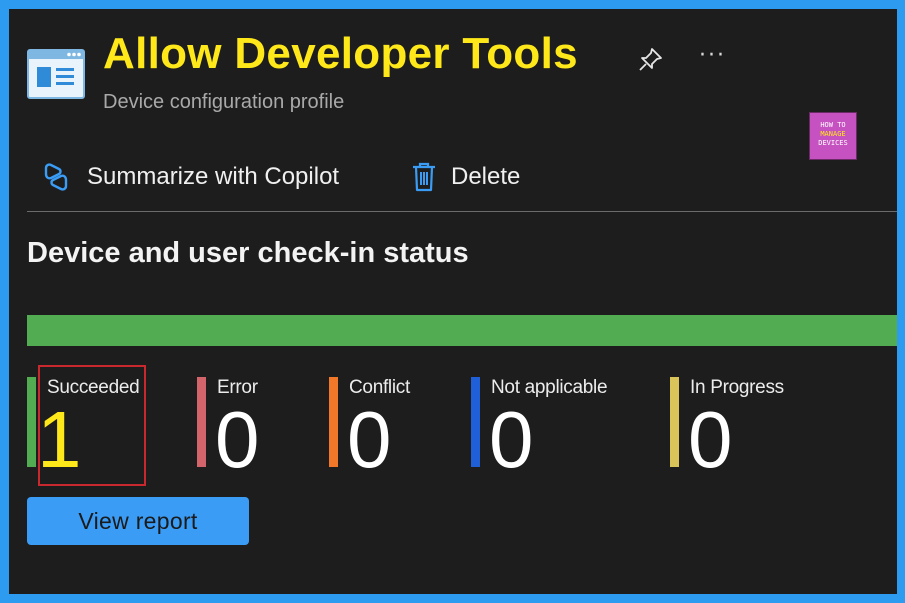 Image resolution: width=905 pixels, height=603 pixels. Describe the element at coordinates (340, 53) in the screenshot. I see `page-title: Allow Developer Tools` at that location.